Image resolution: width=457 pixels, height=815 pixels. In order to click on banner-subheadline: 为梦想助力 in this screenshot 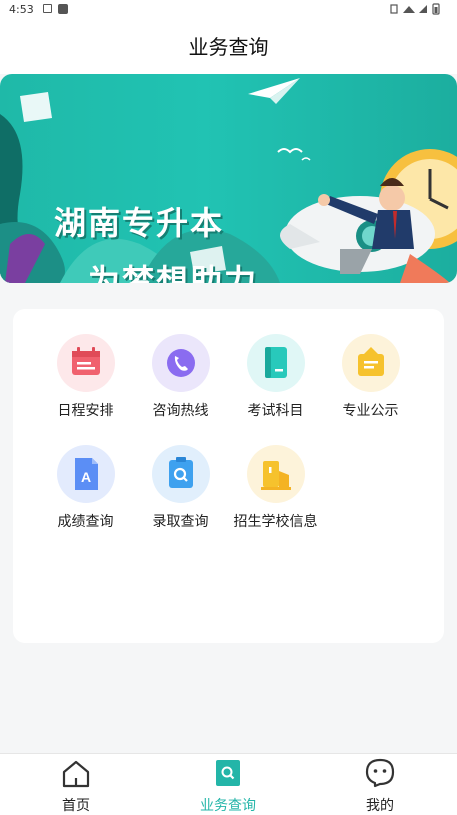, I will do `click(173, 272)`.